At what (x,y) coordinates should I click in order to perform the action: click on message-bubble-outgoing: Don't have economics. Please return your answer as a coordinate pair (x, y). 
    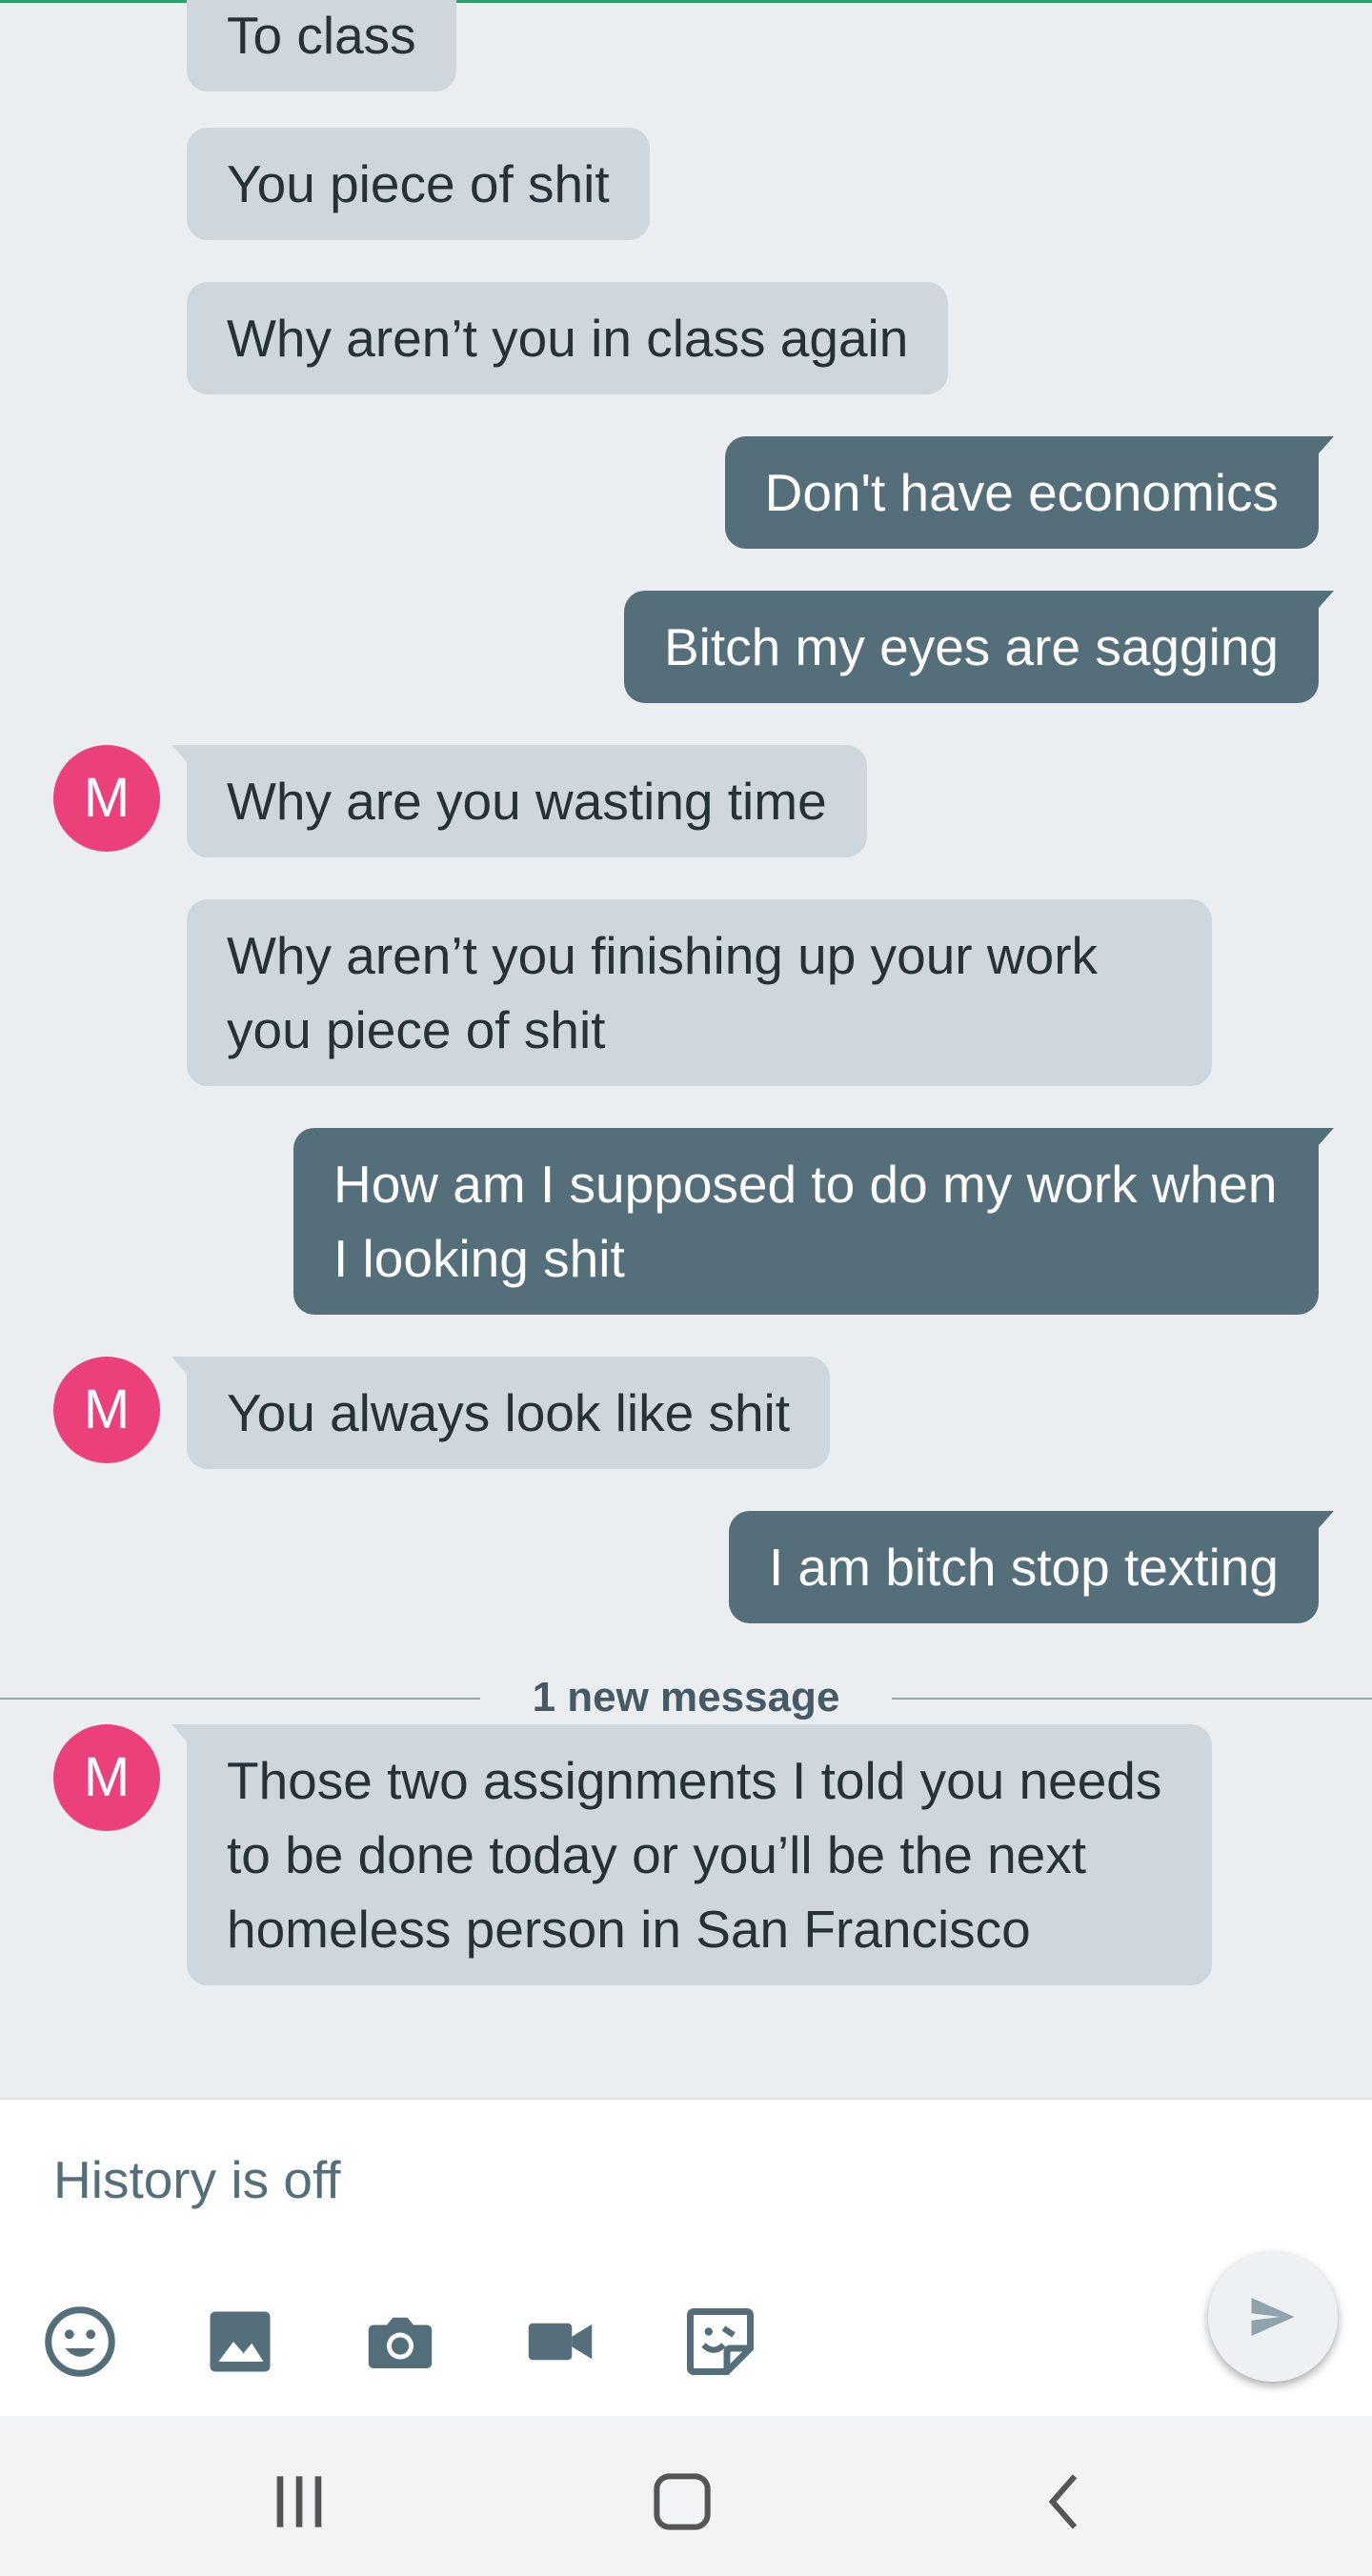
    Looking at the image, I should click on (1029, 493).